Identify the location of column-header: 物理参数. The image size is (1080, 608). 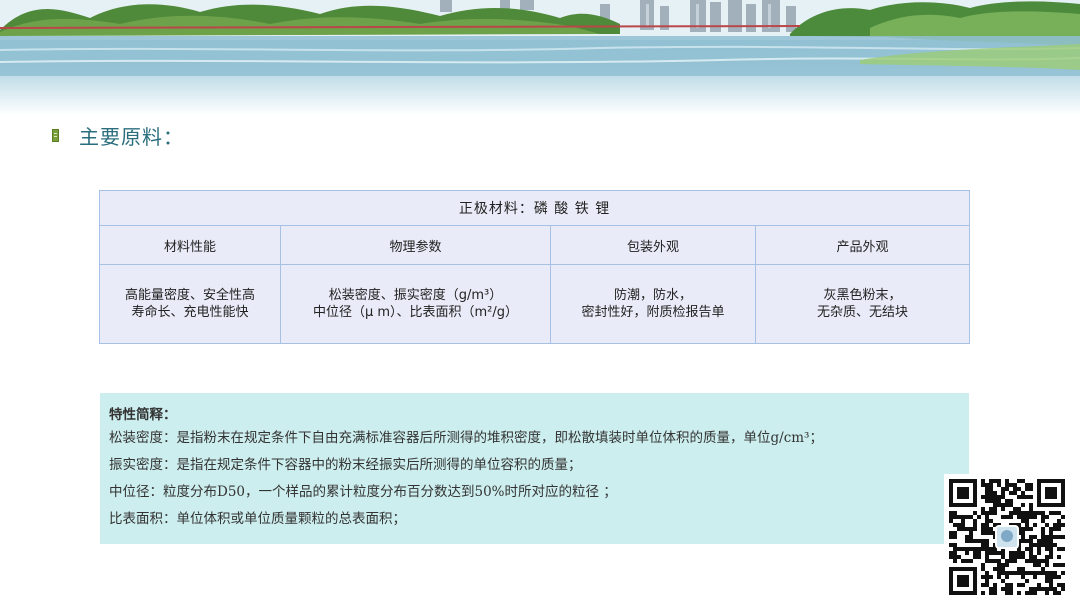
(415, 245).